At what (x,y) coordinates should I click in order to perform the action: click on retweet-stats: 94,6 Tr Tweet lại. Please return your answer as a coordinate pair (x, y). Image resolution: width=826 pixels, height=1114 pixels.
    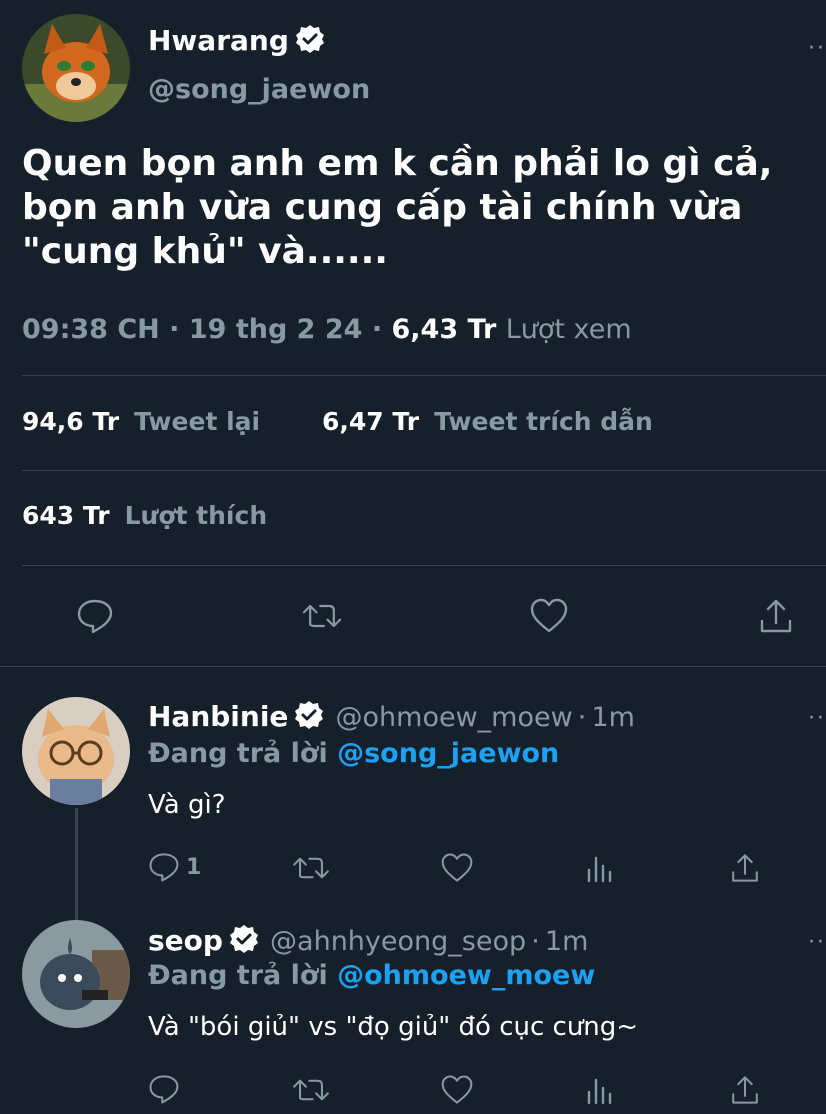
    Looking at the image, I should click on (141, 421).